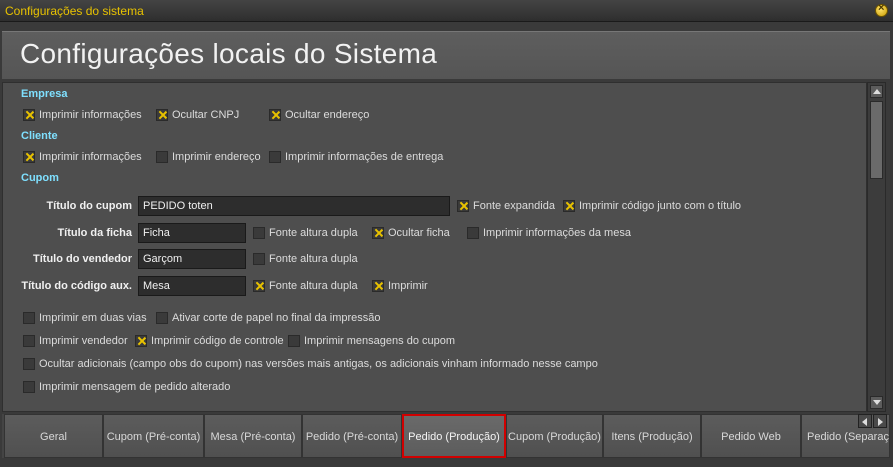 Image resolution: width=893 pixels, height=467 pixels. Describe the element at coordinates (229, 53) in the screenshot. I see `page-title: Configurações locais do Sistema` at that location.